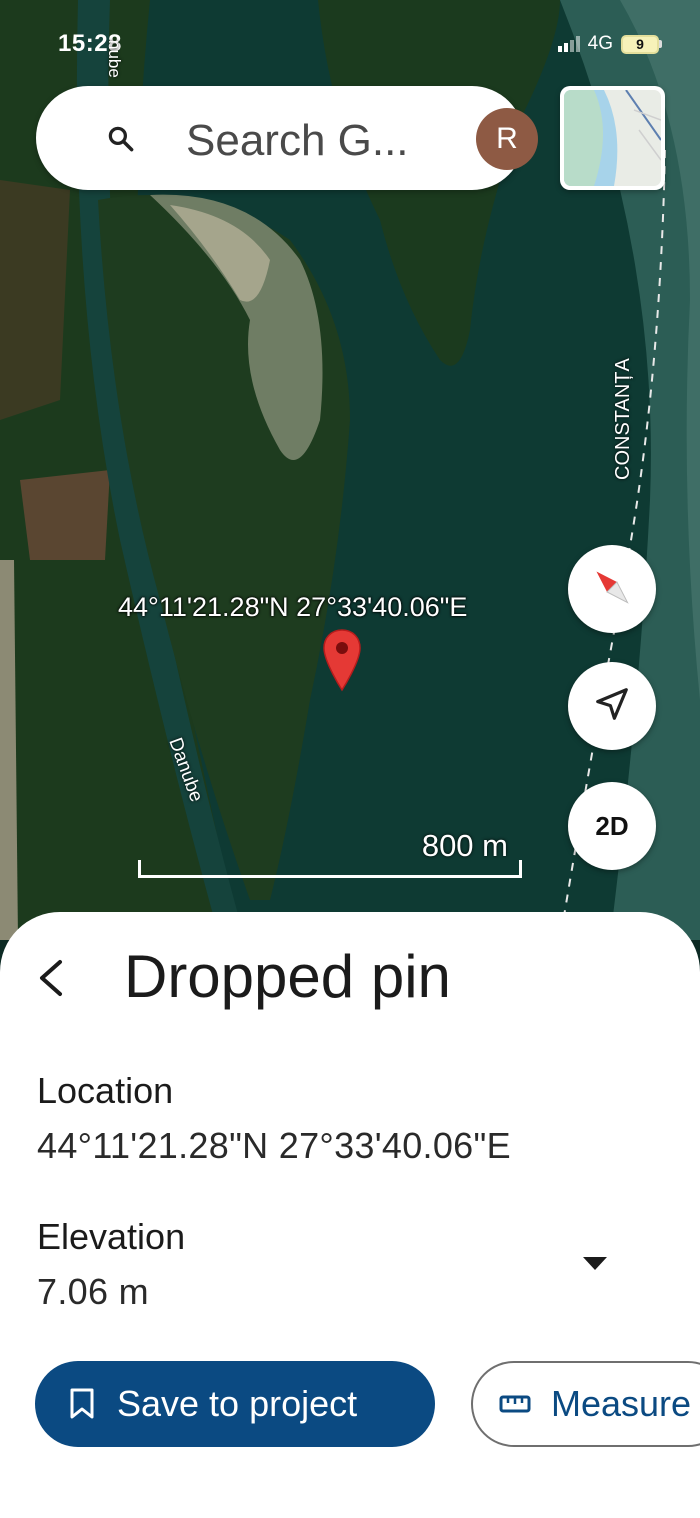  I want to click on dropdown-arrow-icon, so click(595, 1265).